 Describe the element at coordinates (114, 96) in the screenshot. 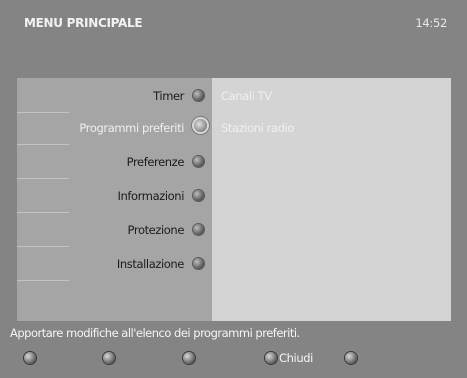

I see `menu-item-timer: Timer` at that location.